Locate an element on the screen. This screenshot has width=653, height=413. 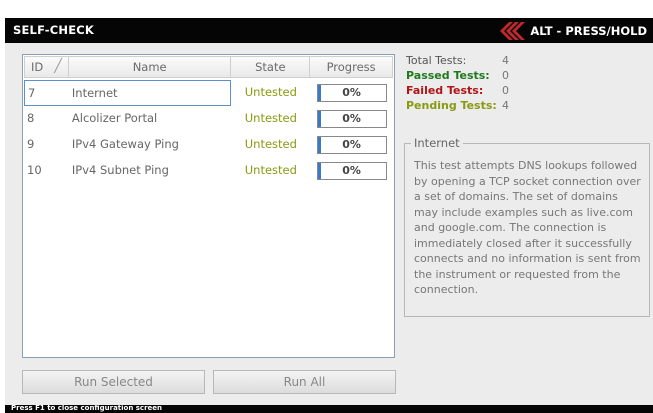
pending-tests-label: Pending Tests: is located at coordinates (451, 105).